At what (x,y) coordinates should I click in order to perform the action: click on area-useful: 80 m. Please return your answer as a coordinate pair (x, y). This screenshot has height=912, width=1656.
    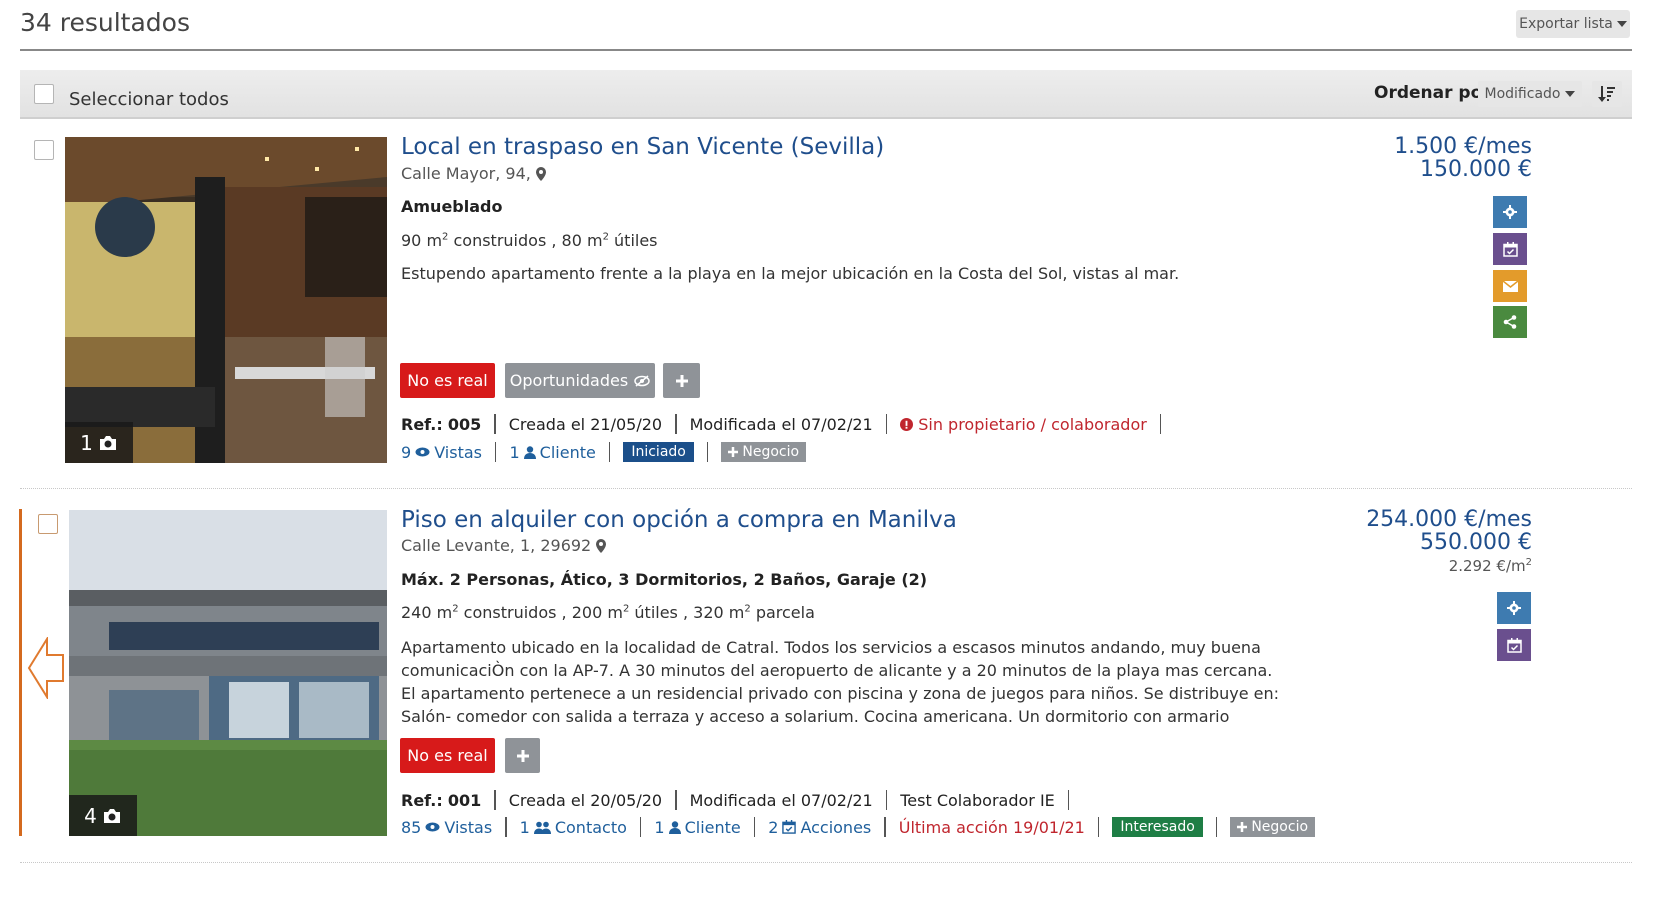
    Looking at the image, I should click on (582, 240).